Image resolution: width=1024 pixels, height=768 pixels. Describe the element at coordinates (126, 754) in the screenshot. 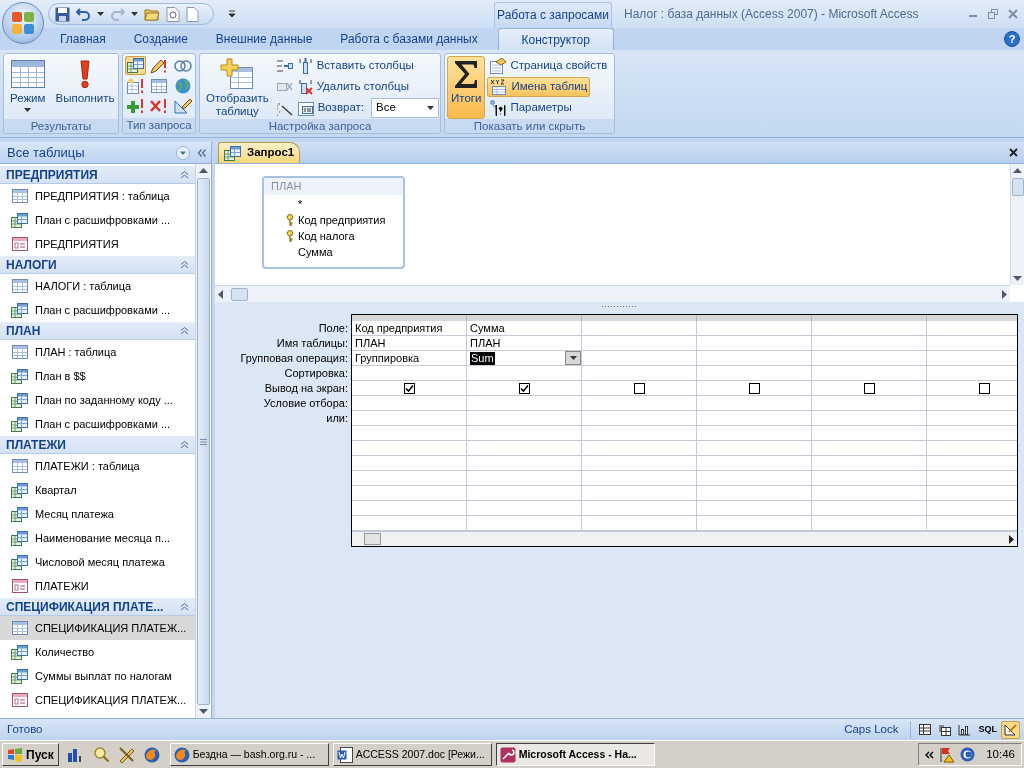

I see `pencils-icon` at that location.